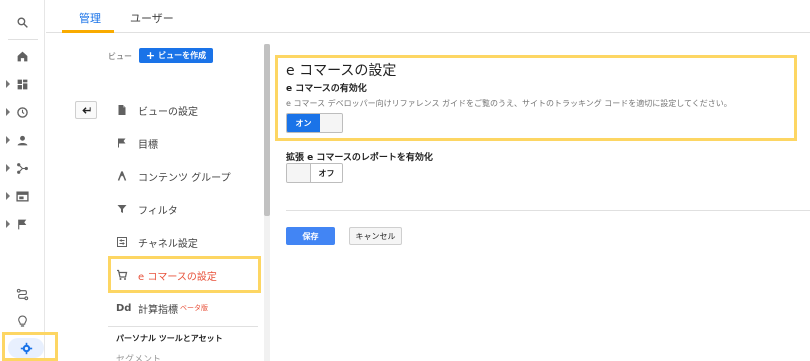 This screenshot has height=361, width=810. I want to click on tab-users: ユーザー, so click(152, 18).